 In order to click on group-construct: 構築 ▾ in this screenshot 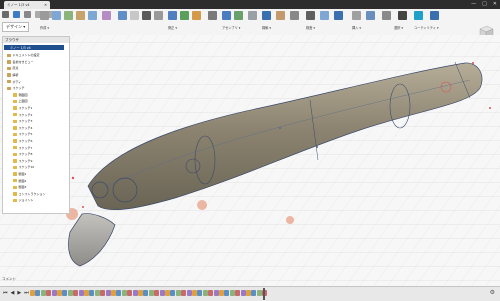, I will do `click(266, 27)`.